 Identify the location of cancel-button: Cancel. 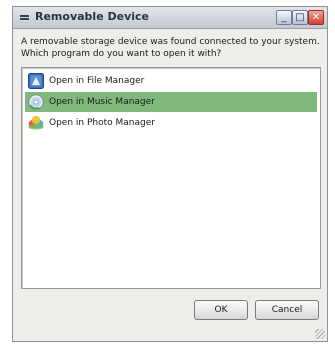
(287, 310).